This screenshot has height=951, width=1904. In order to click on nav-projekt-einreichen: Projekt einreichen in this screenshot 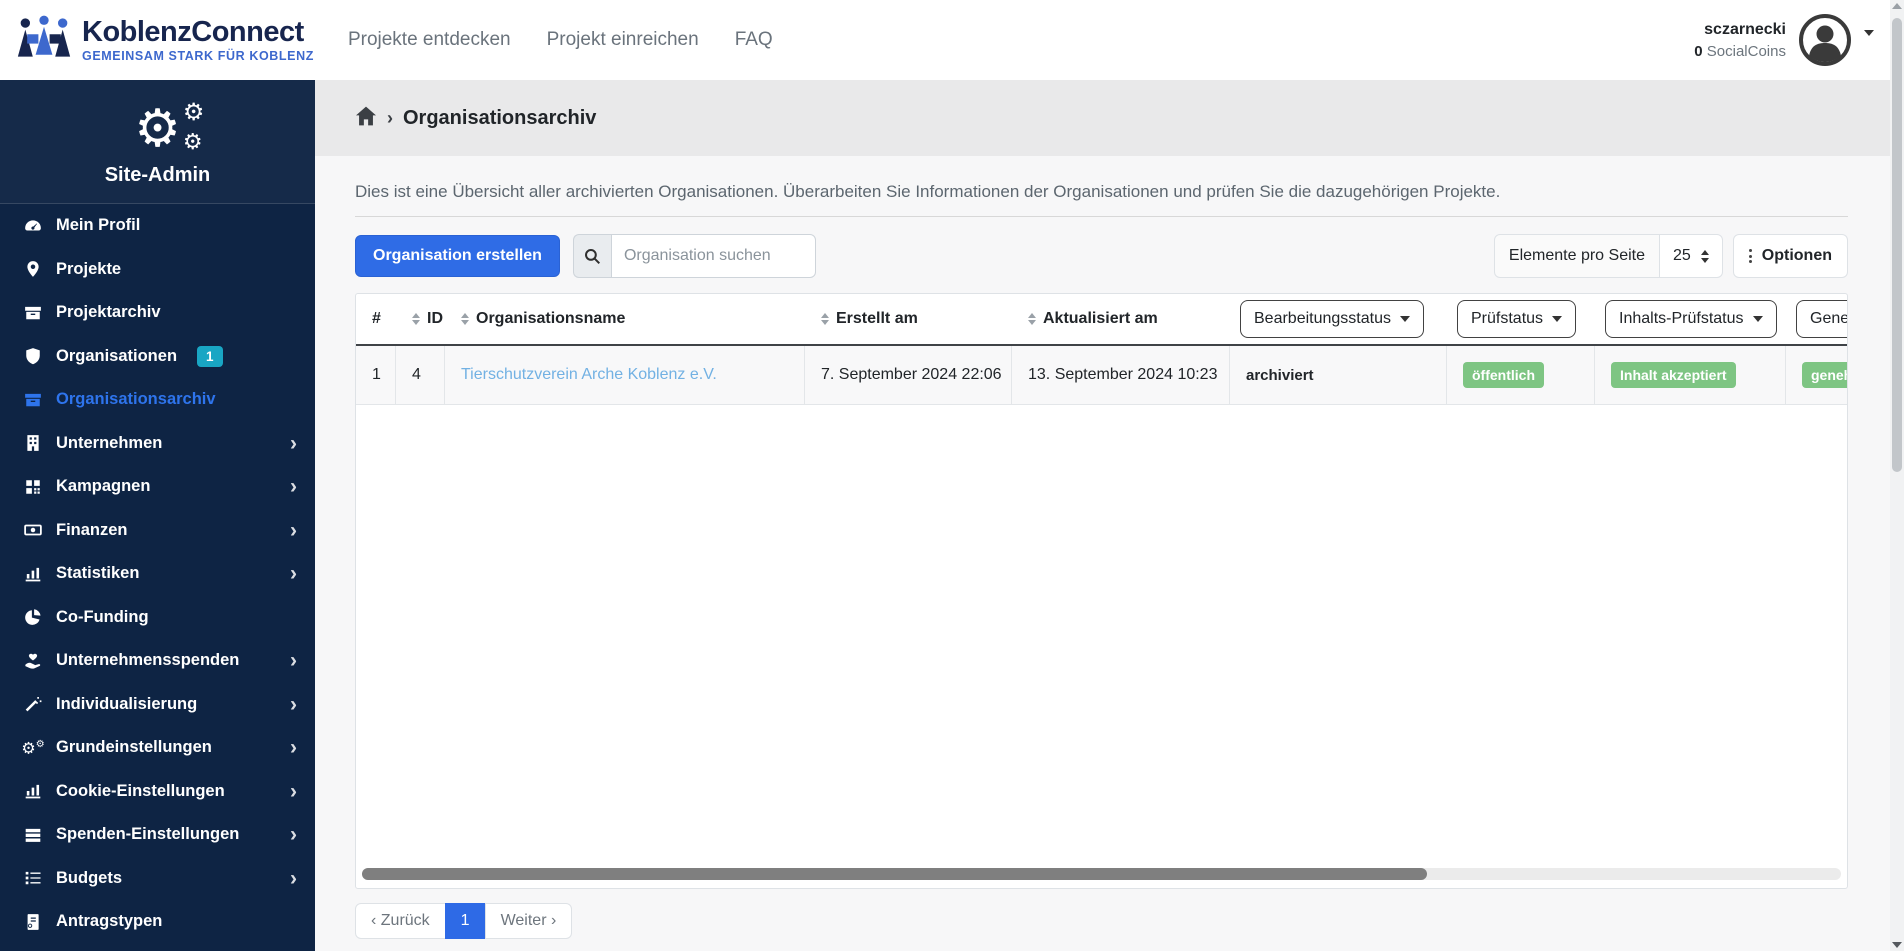, I will do `click(623, 40)`.